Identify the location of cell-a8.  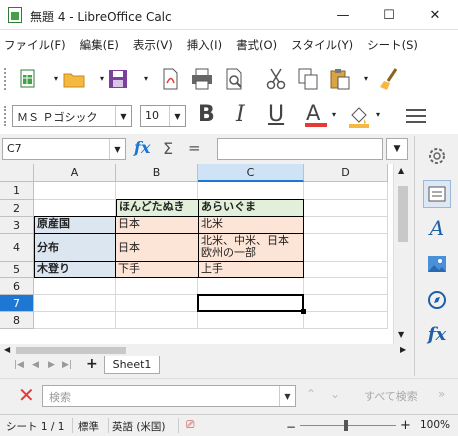
(75, 320).